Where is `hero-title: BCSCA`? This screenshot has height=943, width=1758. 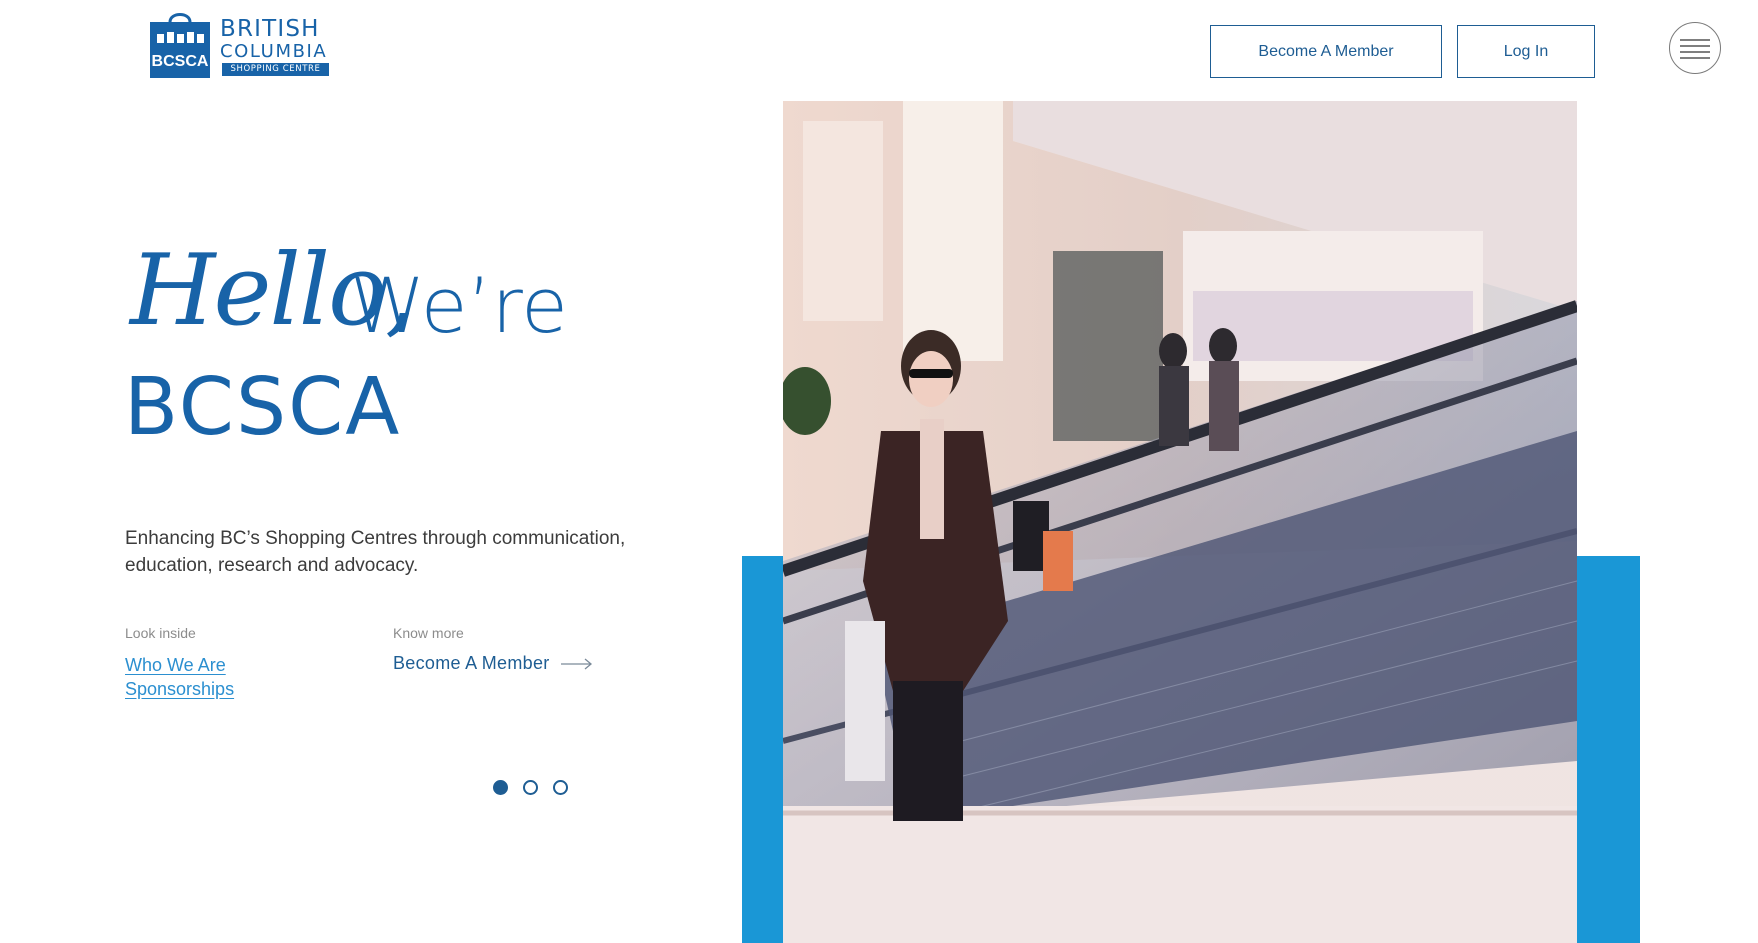 hero-title: BCSCA is located at coordinates (263, 407).